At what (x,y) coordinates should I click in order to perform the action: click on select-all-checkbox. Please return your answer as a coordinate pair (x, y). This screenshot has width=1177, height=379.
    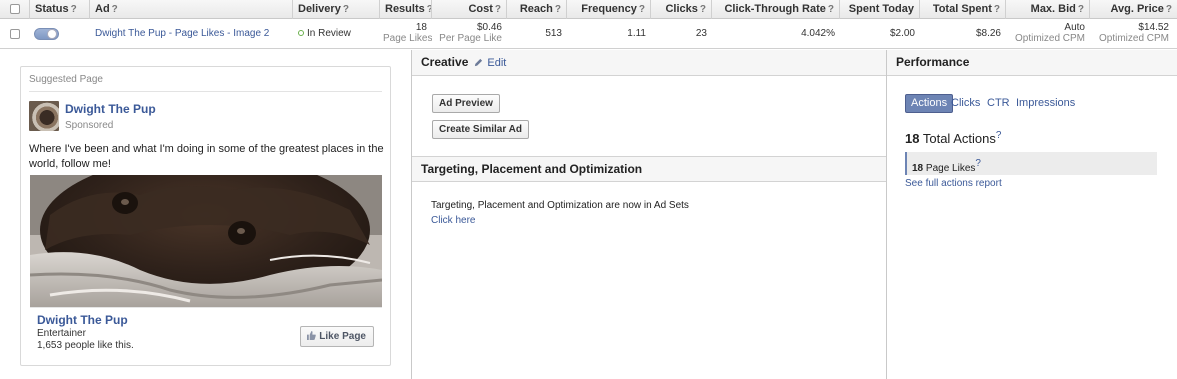
    Looking at the image, I should click on (15, 9).